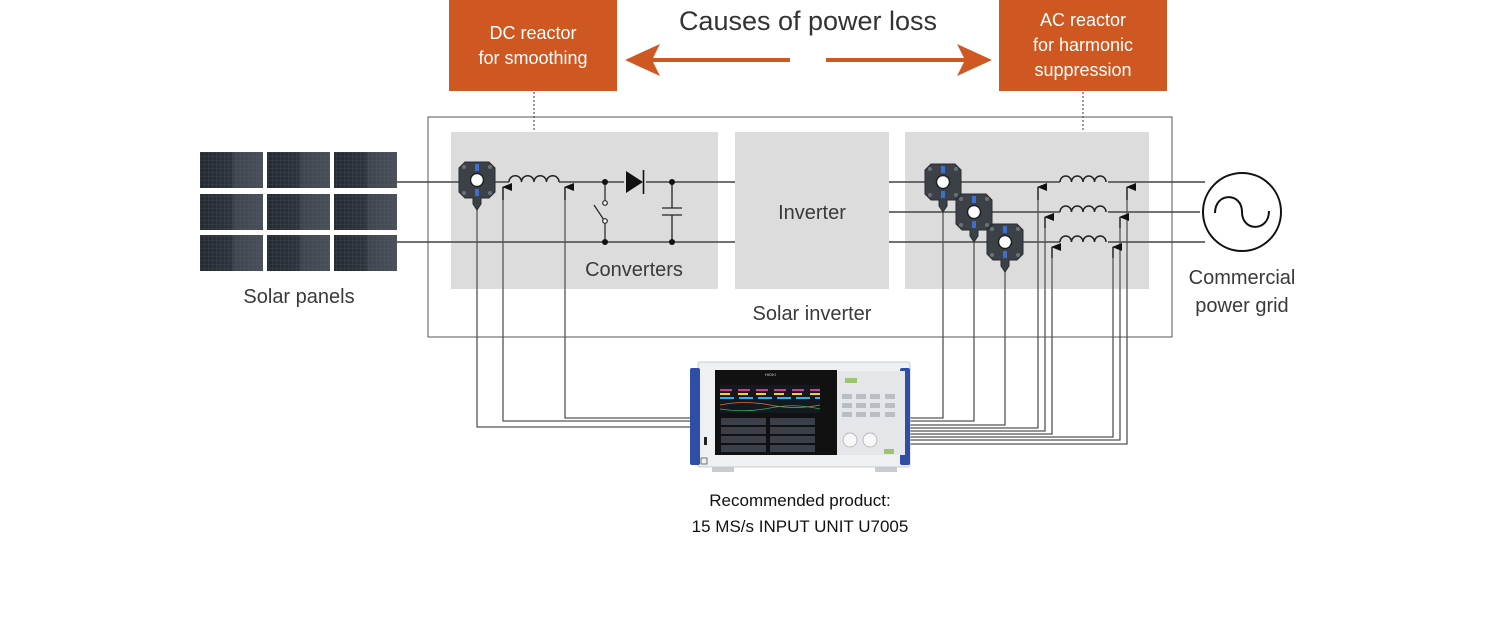  I want to click on left-arrow, so click(707, 60).